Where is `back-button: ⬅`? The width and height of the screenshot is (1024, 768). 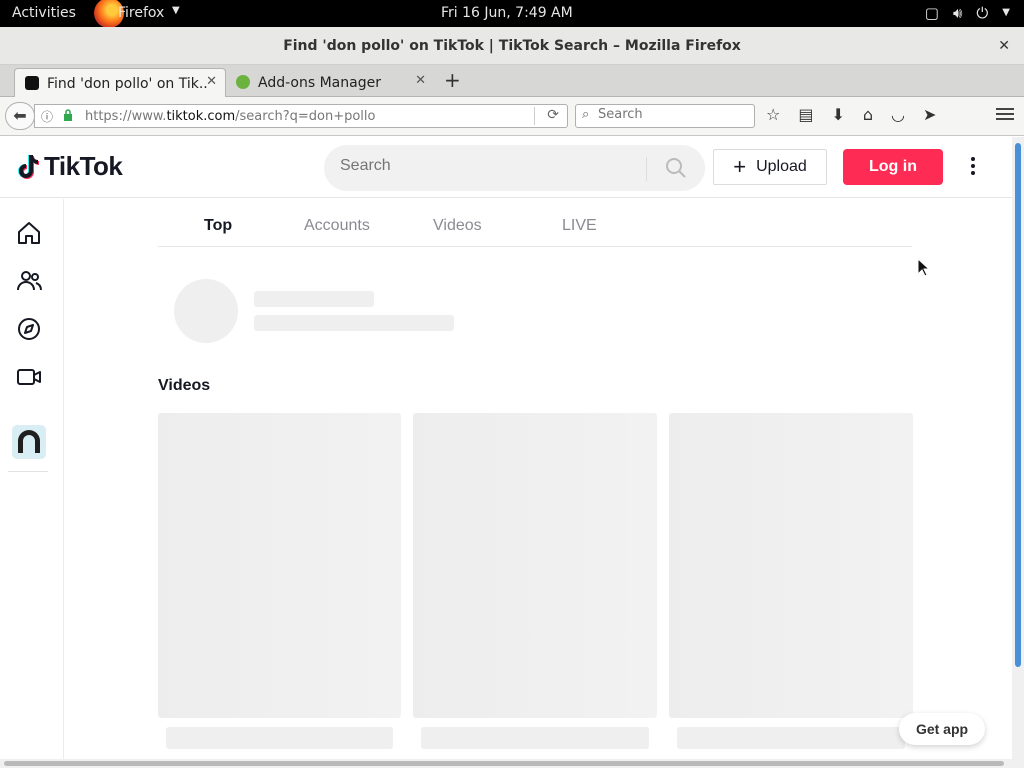 back-button: ⬅ is located at coordinates (20, 116).